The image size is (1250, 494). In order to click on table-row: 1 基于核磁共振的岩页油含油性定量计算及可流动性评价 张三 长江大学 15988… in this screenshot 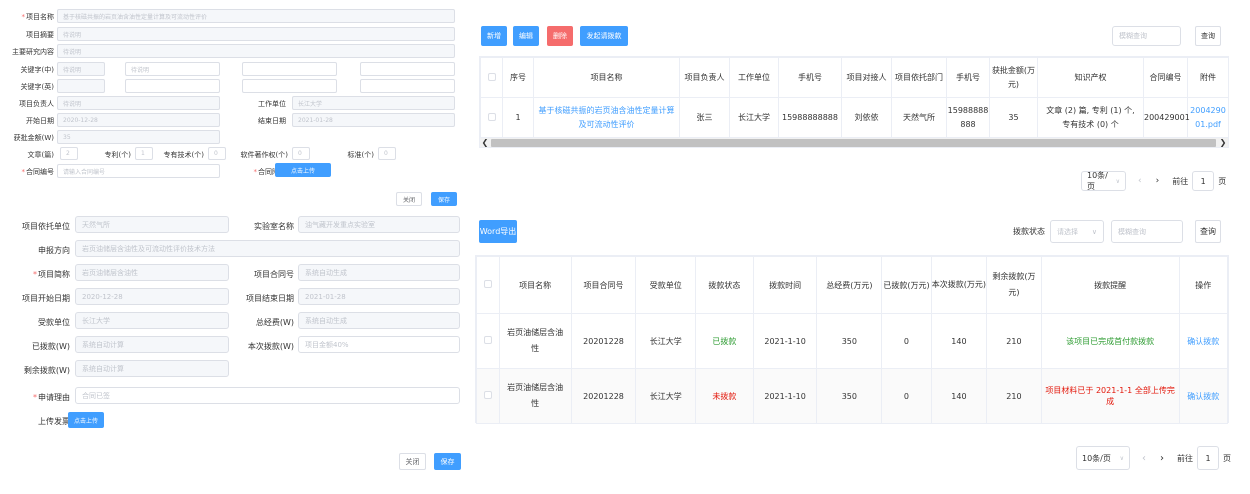, I will do `click(854, 117)`.